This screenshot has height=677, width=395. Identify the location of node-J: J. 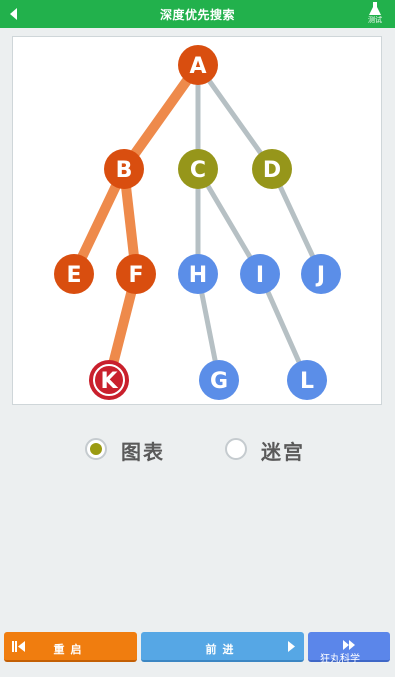
(321, 274).